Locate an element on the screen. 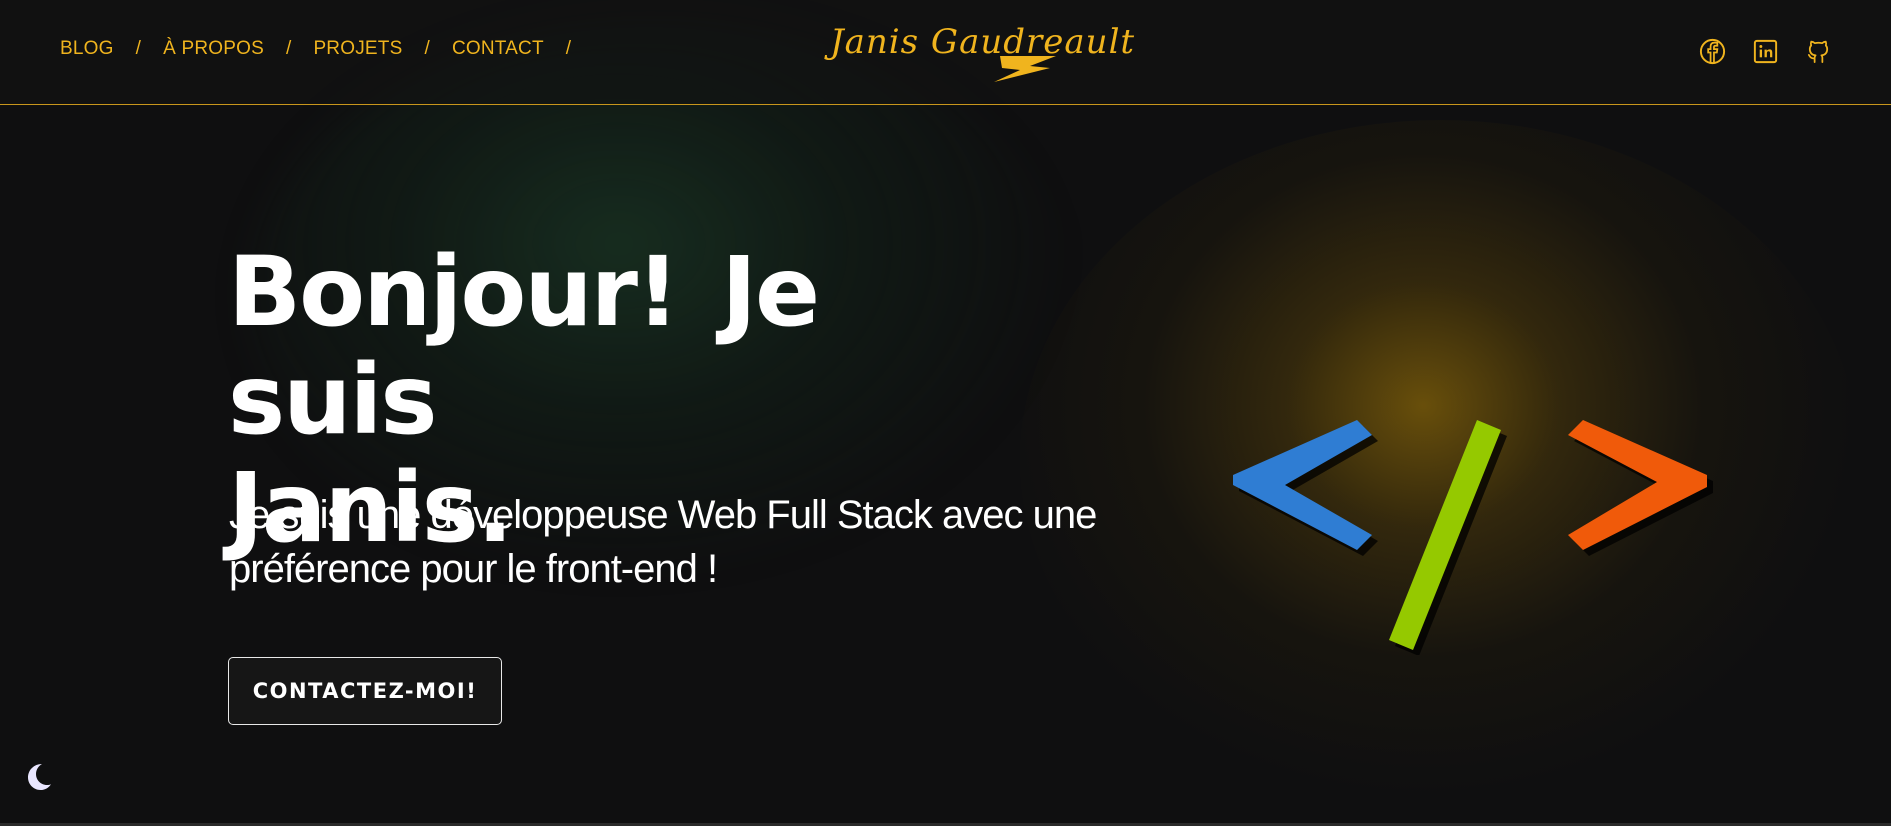 This screenshot has width=1891, height=826. lightning-bolt-icon is located at coordinates (1025, 69).